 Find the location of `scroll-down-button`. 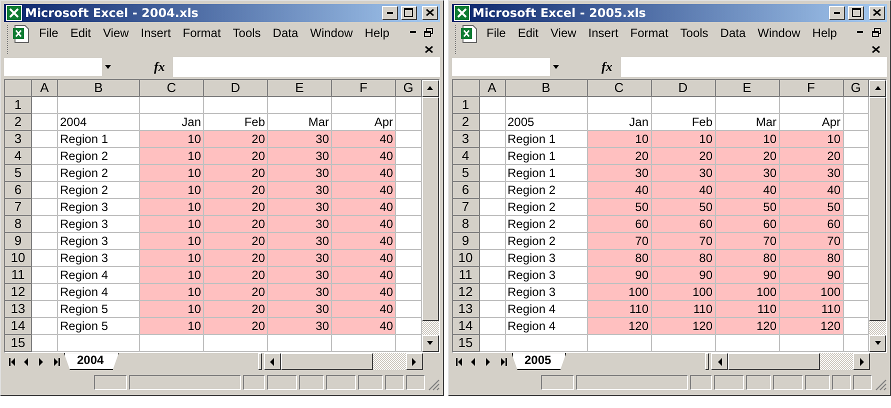

scroll-down-button is located at coordinates (877, 343).